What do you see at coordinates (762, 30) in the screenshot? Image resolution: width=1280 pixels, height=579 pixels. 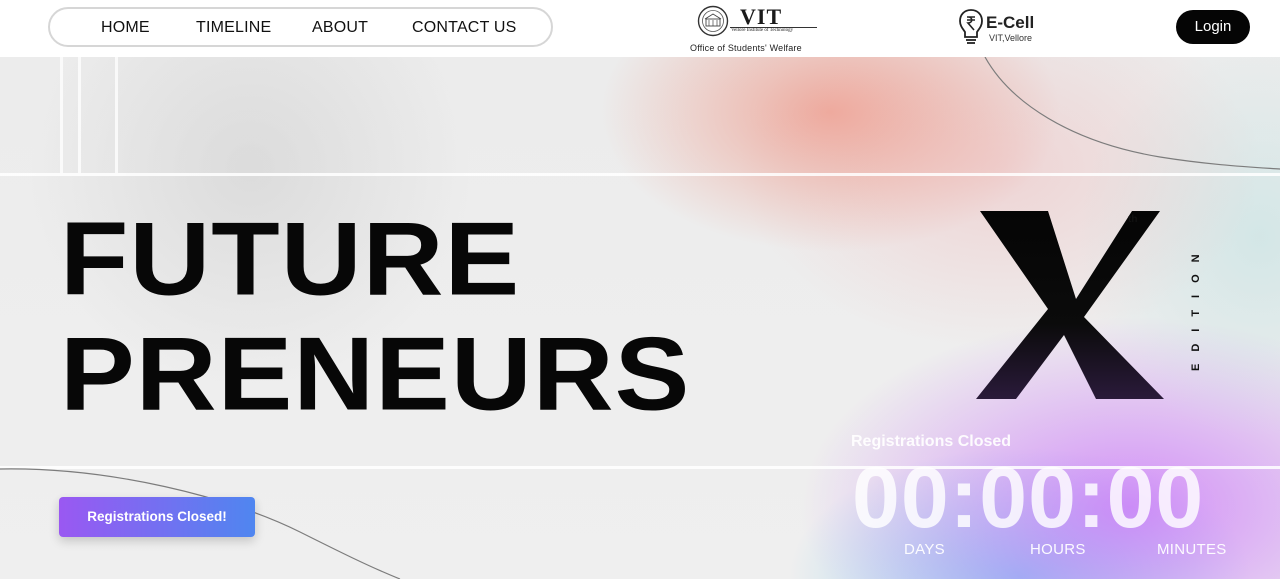 I see `vit-logo-subtitle: Vellore Institute of Technology` at bounding box center [762, 30].